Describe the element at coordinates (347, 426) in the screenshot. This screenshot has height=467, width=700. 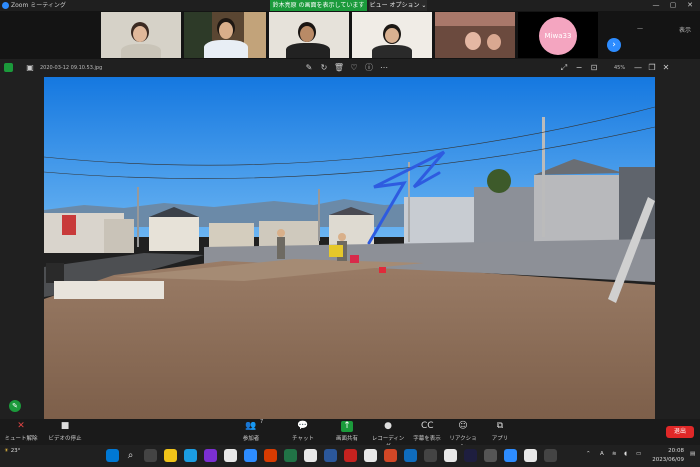
I see `share-screen-icon: ↑` at that location.